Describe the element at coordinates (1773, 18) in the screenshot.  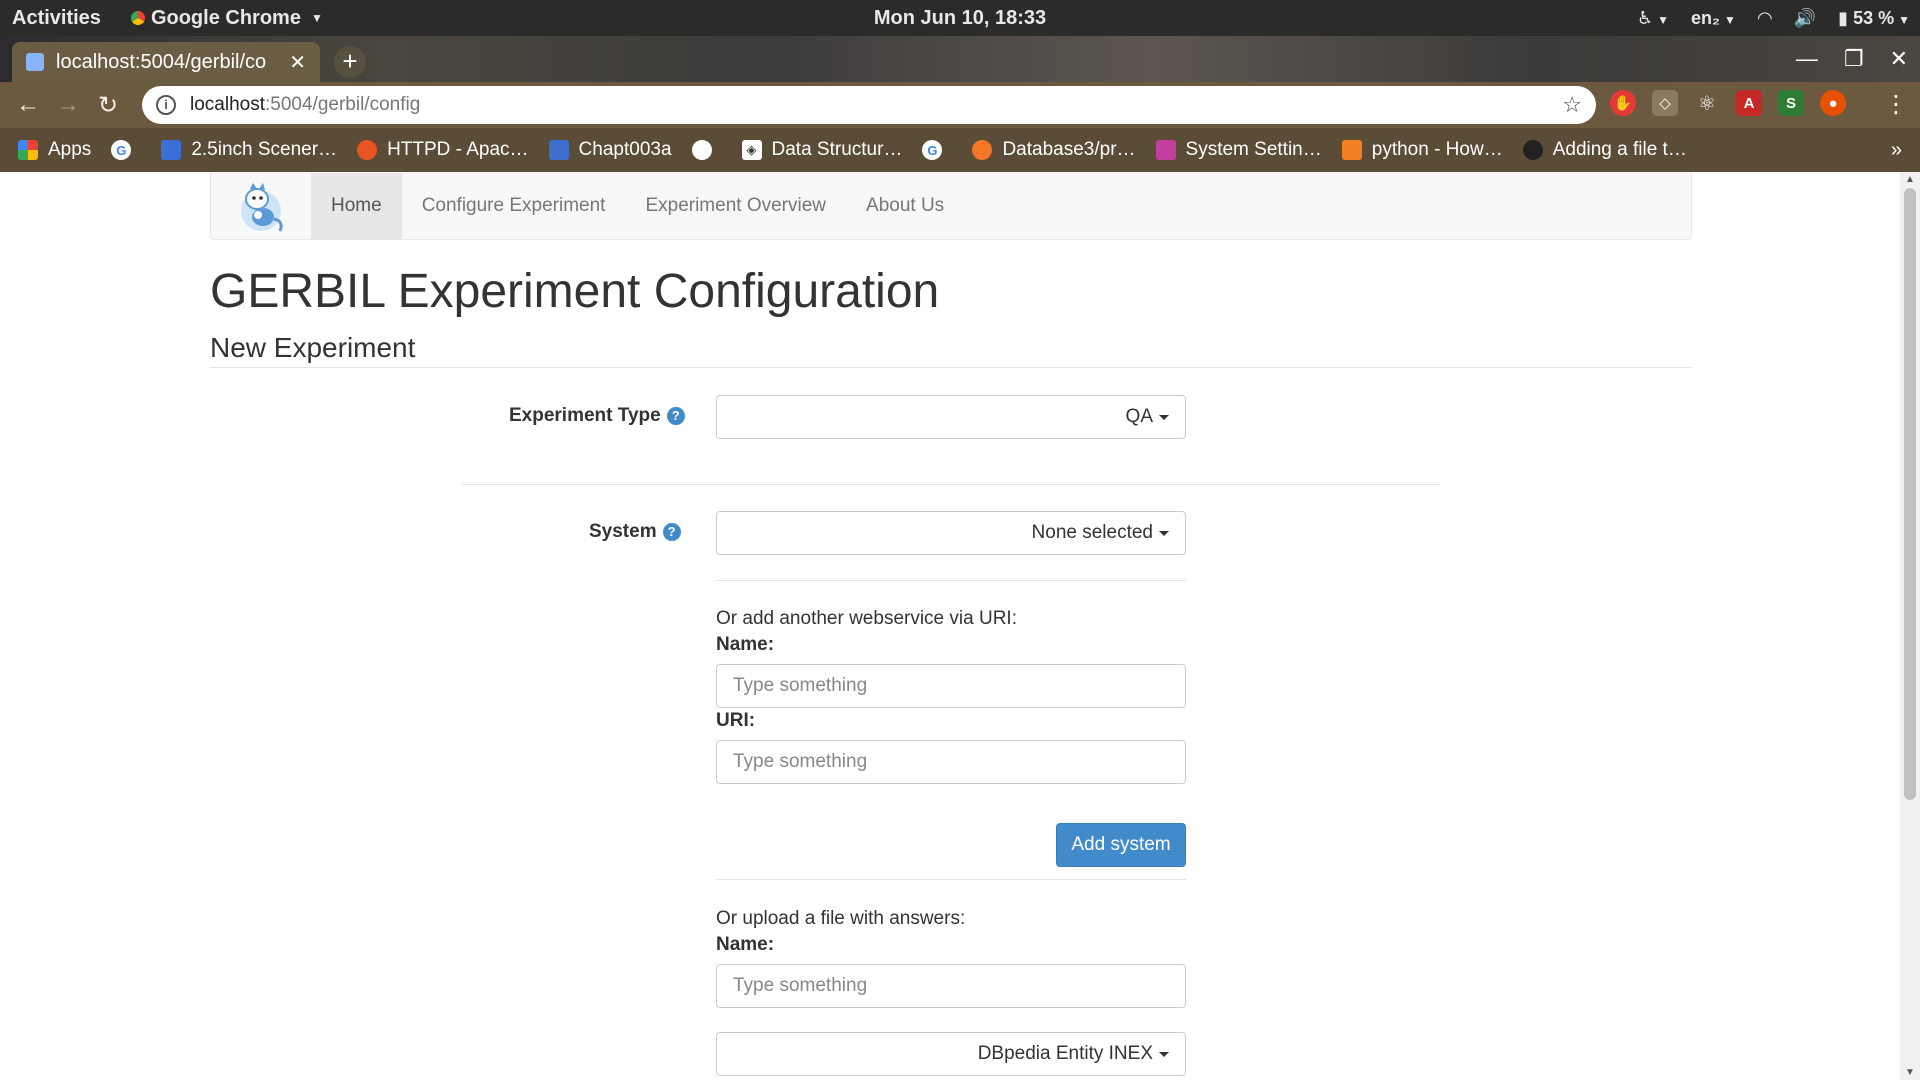
I see `system-tray: ♿ ▼ en₂ ▼ ◠ 🔊 ▮ 53 % ▼` at that location.